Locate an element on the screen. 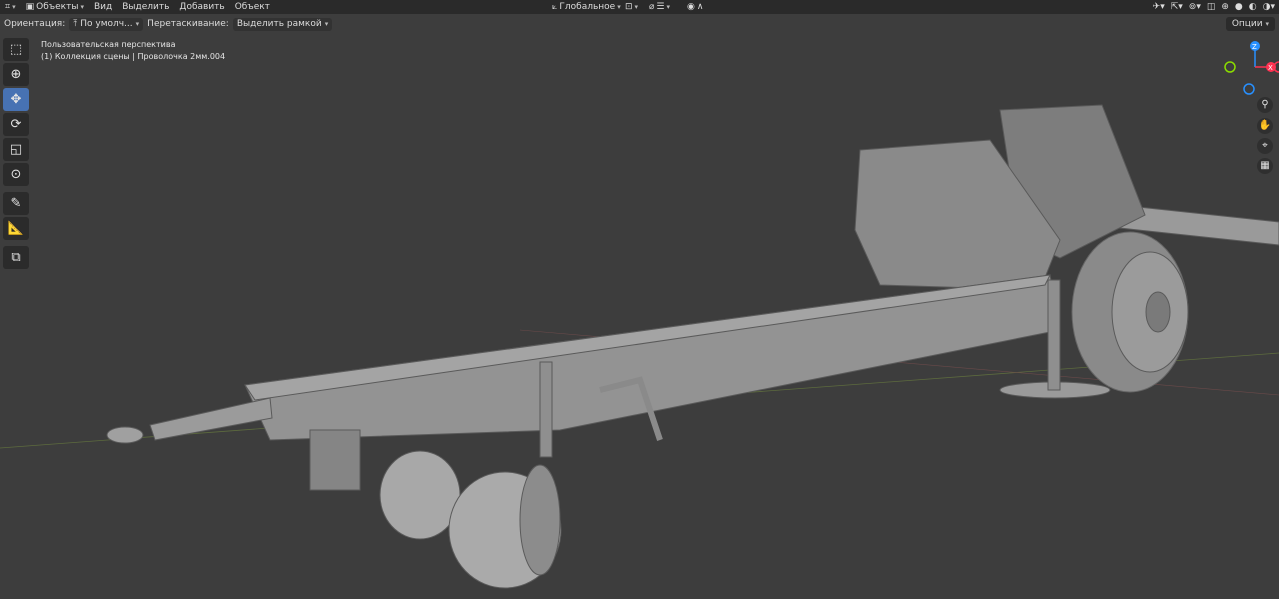 The image size is (1279, 599). scale-icon: ◱ is located at coordinates (16, 149).